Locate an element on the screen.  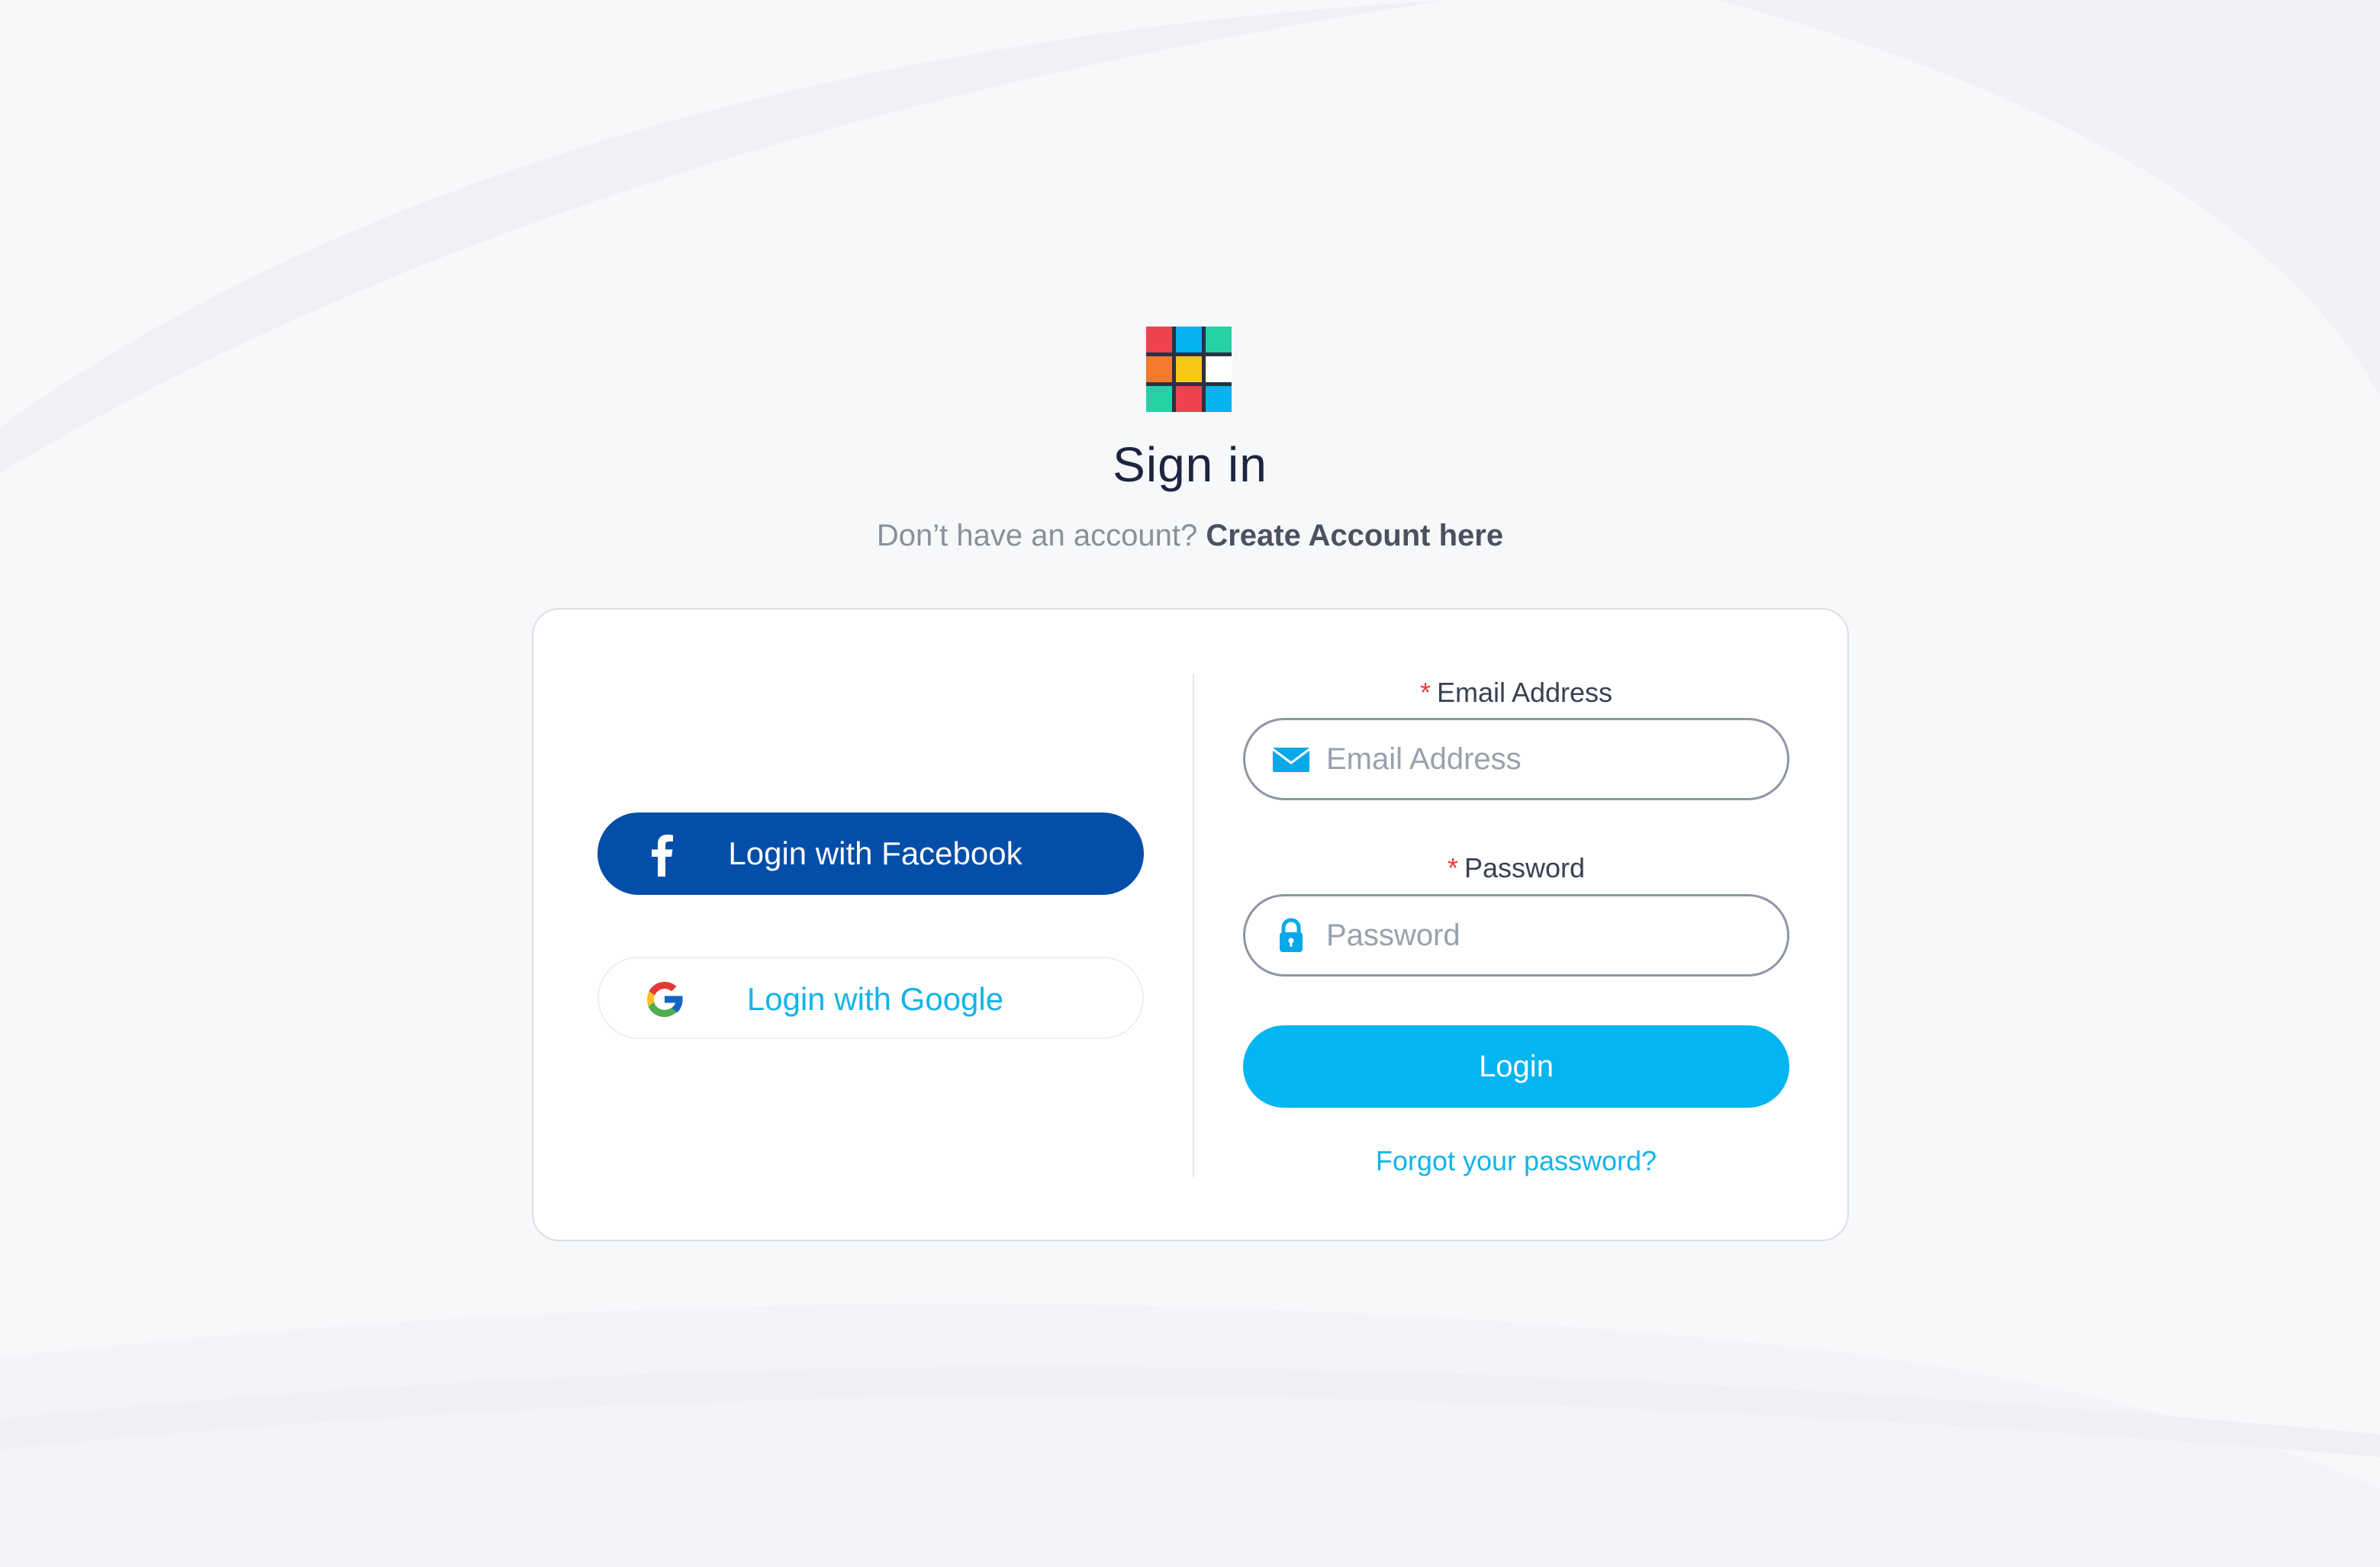
login-with-facebook-button: Login with Facebook is located at coordinates (870, 853).